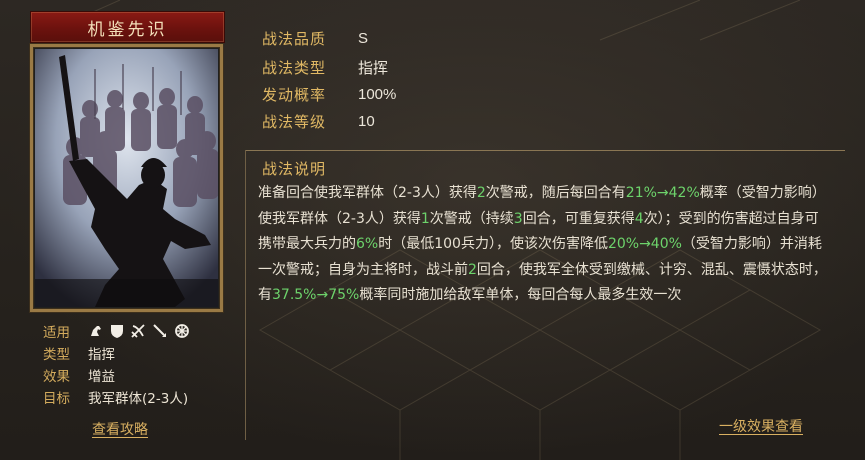  I want to click on effect-value: 增益, so click(101, 377).